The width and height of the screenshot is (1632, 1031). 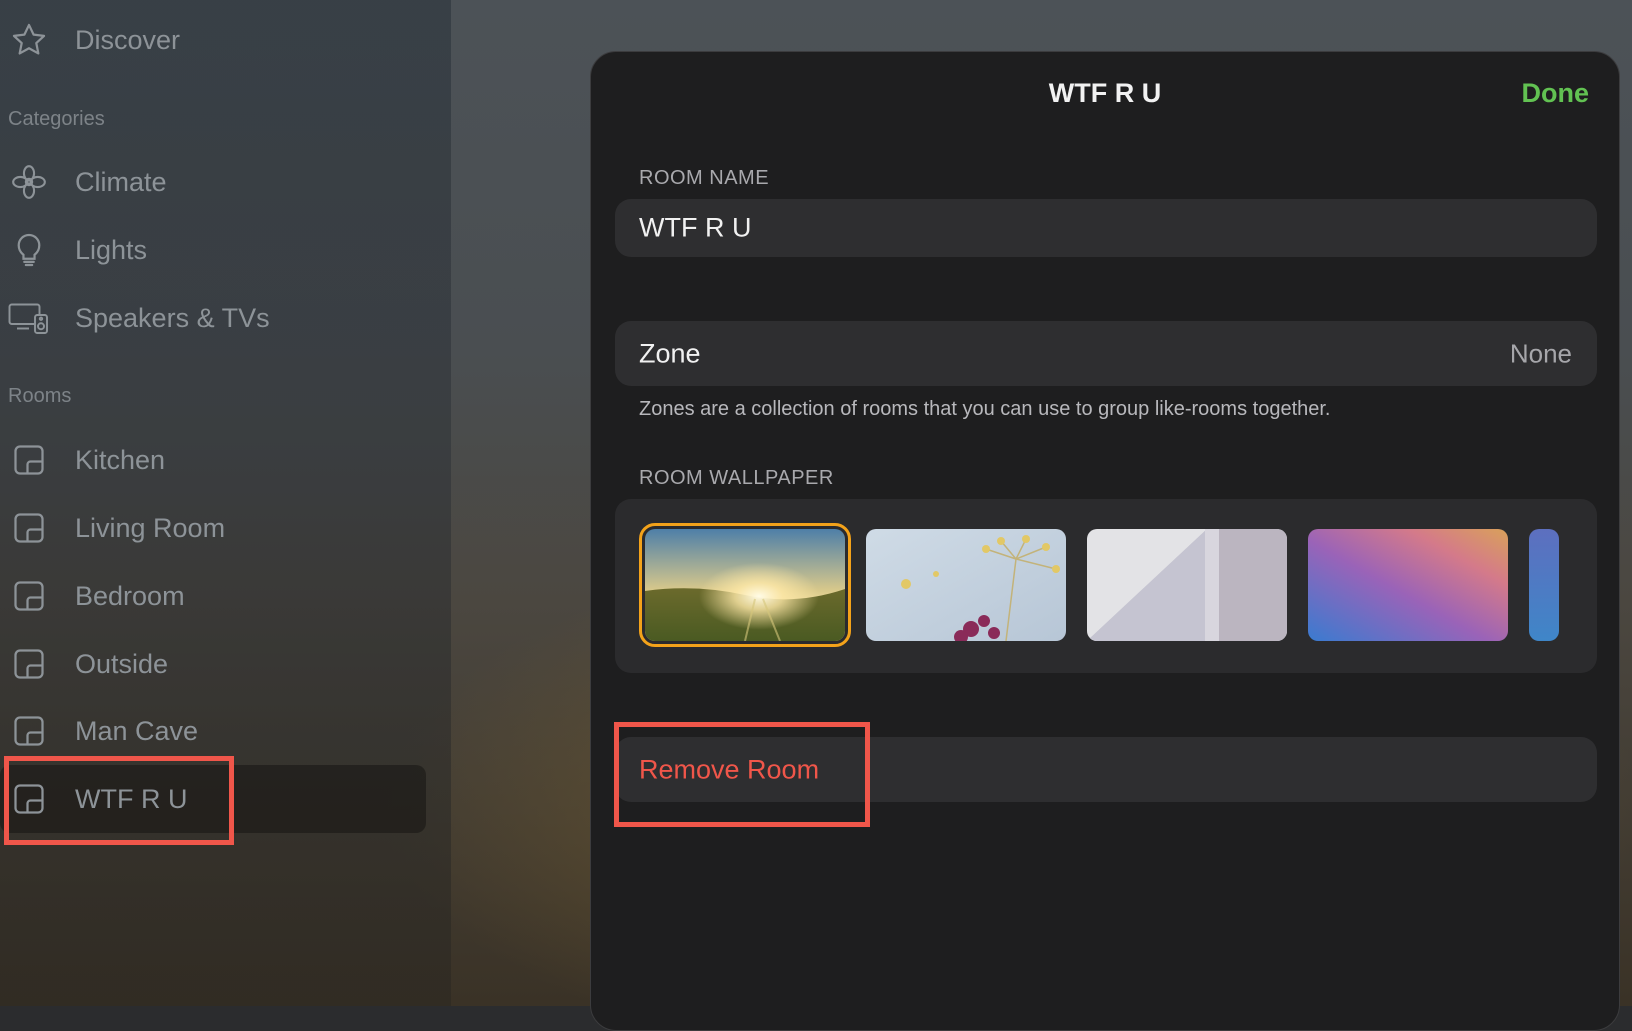 I want to click on sidebar-item-living-room: Living Room, so click(x=213, y=528).